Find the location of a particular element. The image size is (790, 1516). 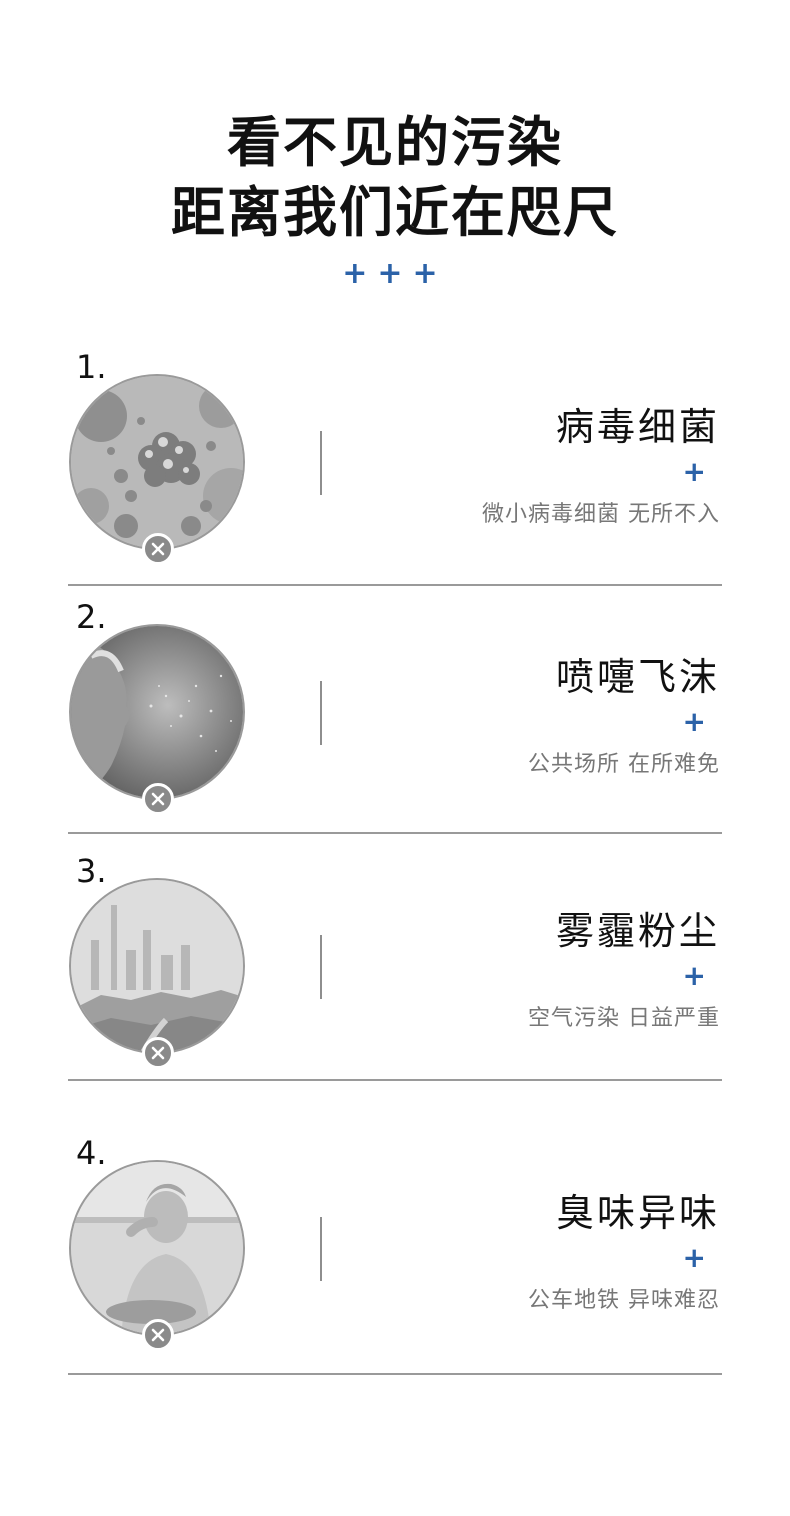

sneeze-photo is located at coordinates (157, 712).